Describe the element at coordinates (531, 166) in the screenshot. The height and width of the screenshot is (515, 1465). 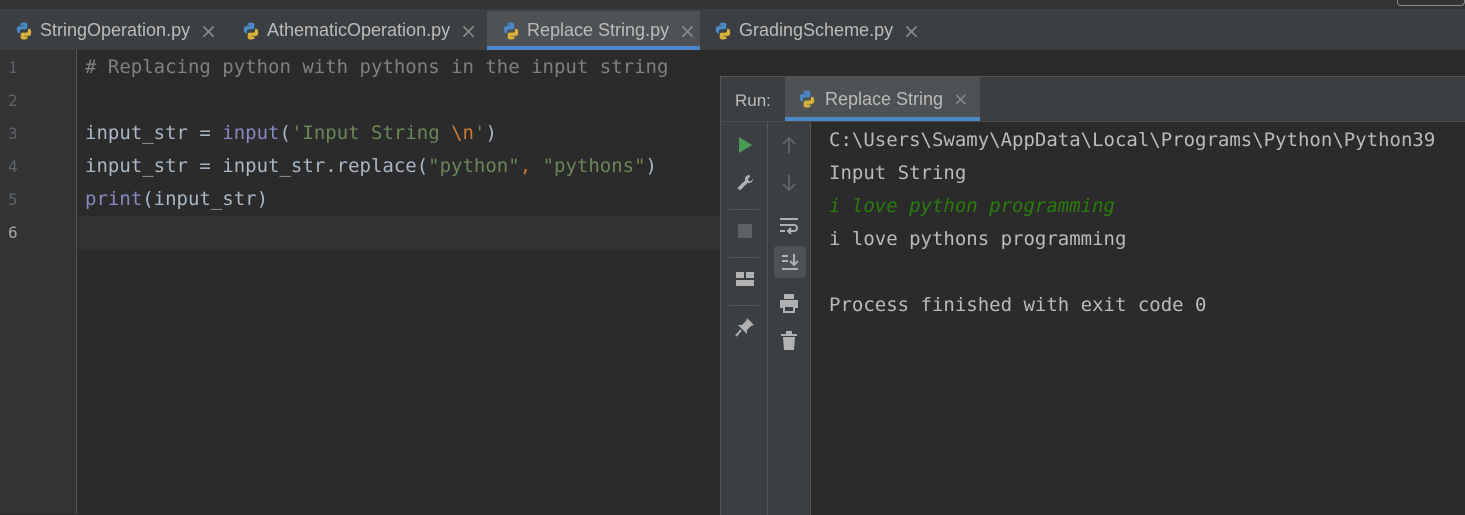
I see `code-token: ,` at that location.